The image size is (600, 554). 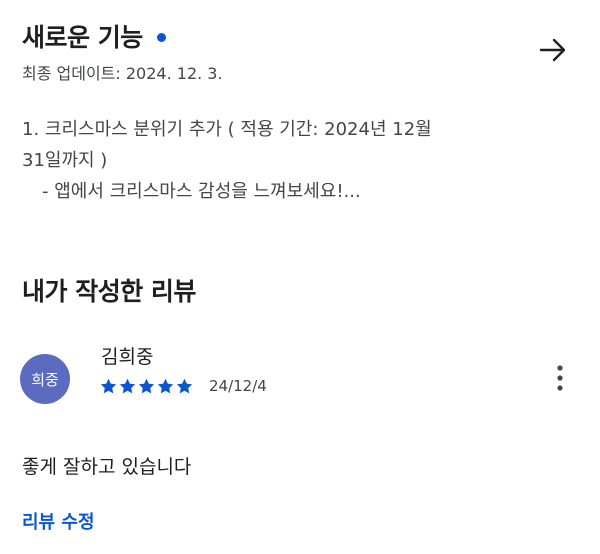 I want to click on arrow-right-icon, so click(x=552, y=50).